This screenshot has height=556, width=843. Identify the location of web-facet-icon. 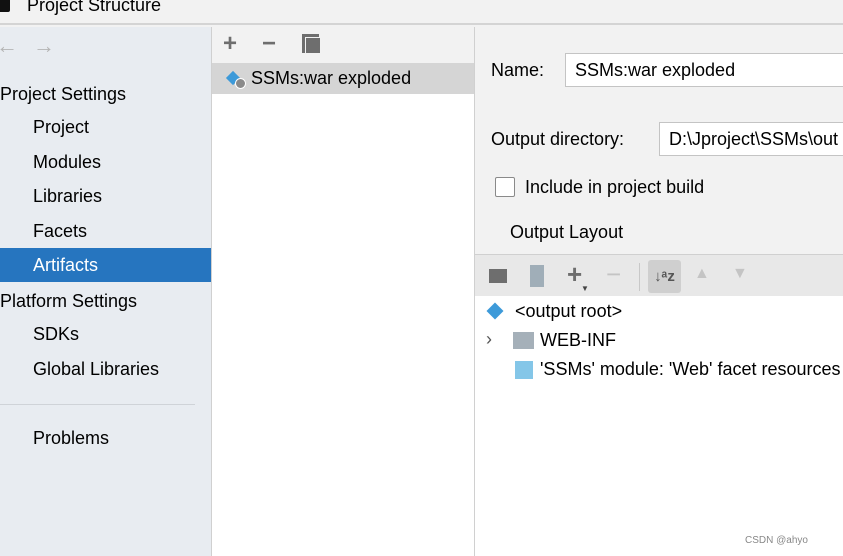
(524, 370).